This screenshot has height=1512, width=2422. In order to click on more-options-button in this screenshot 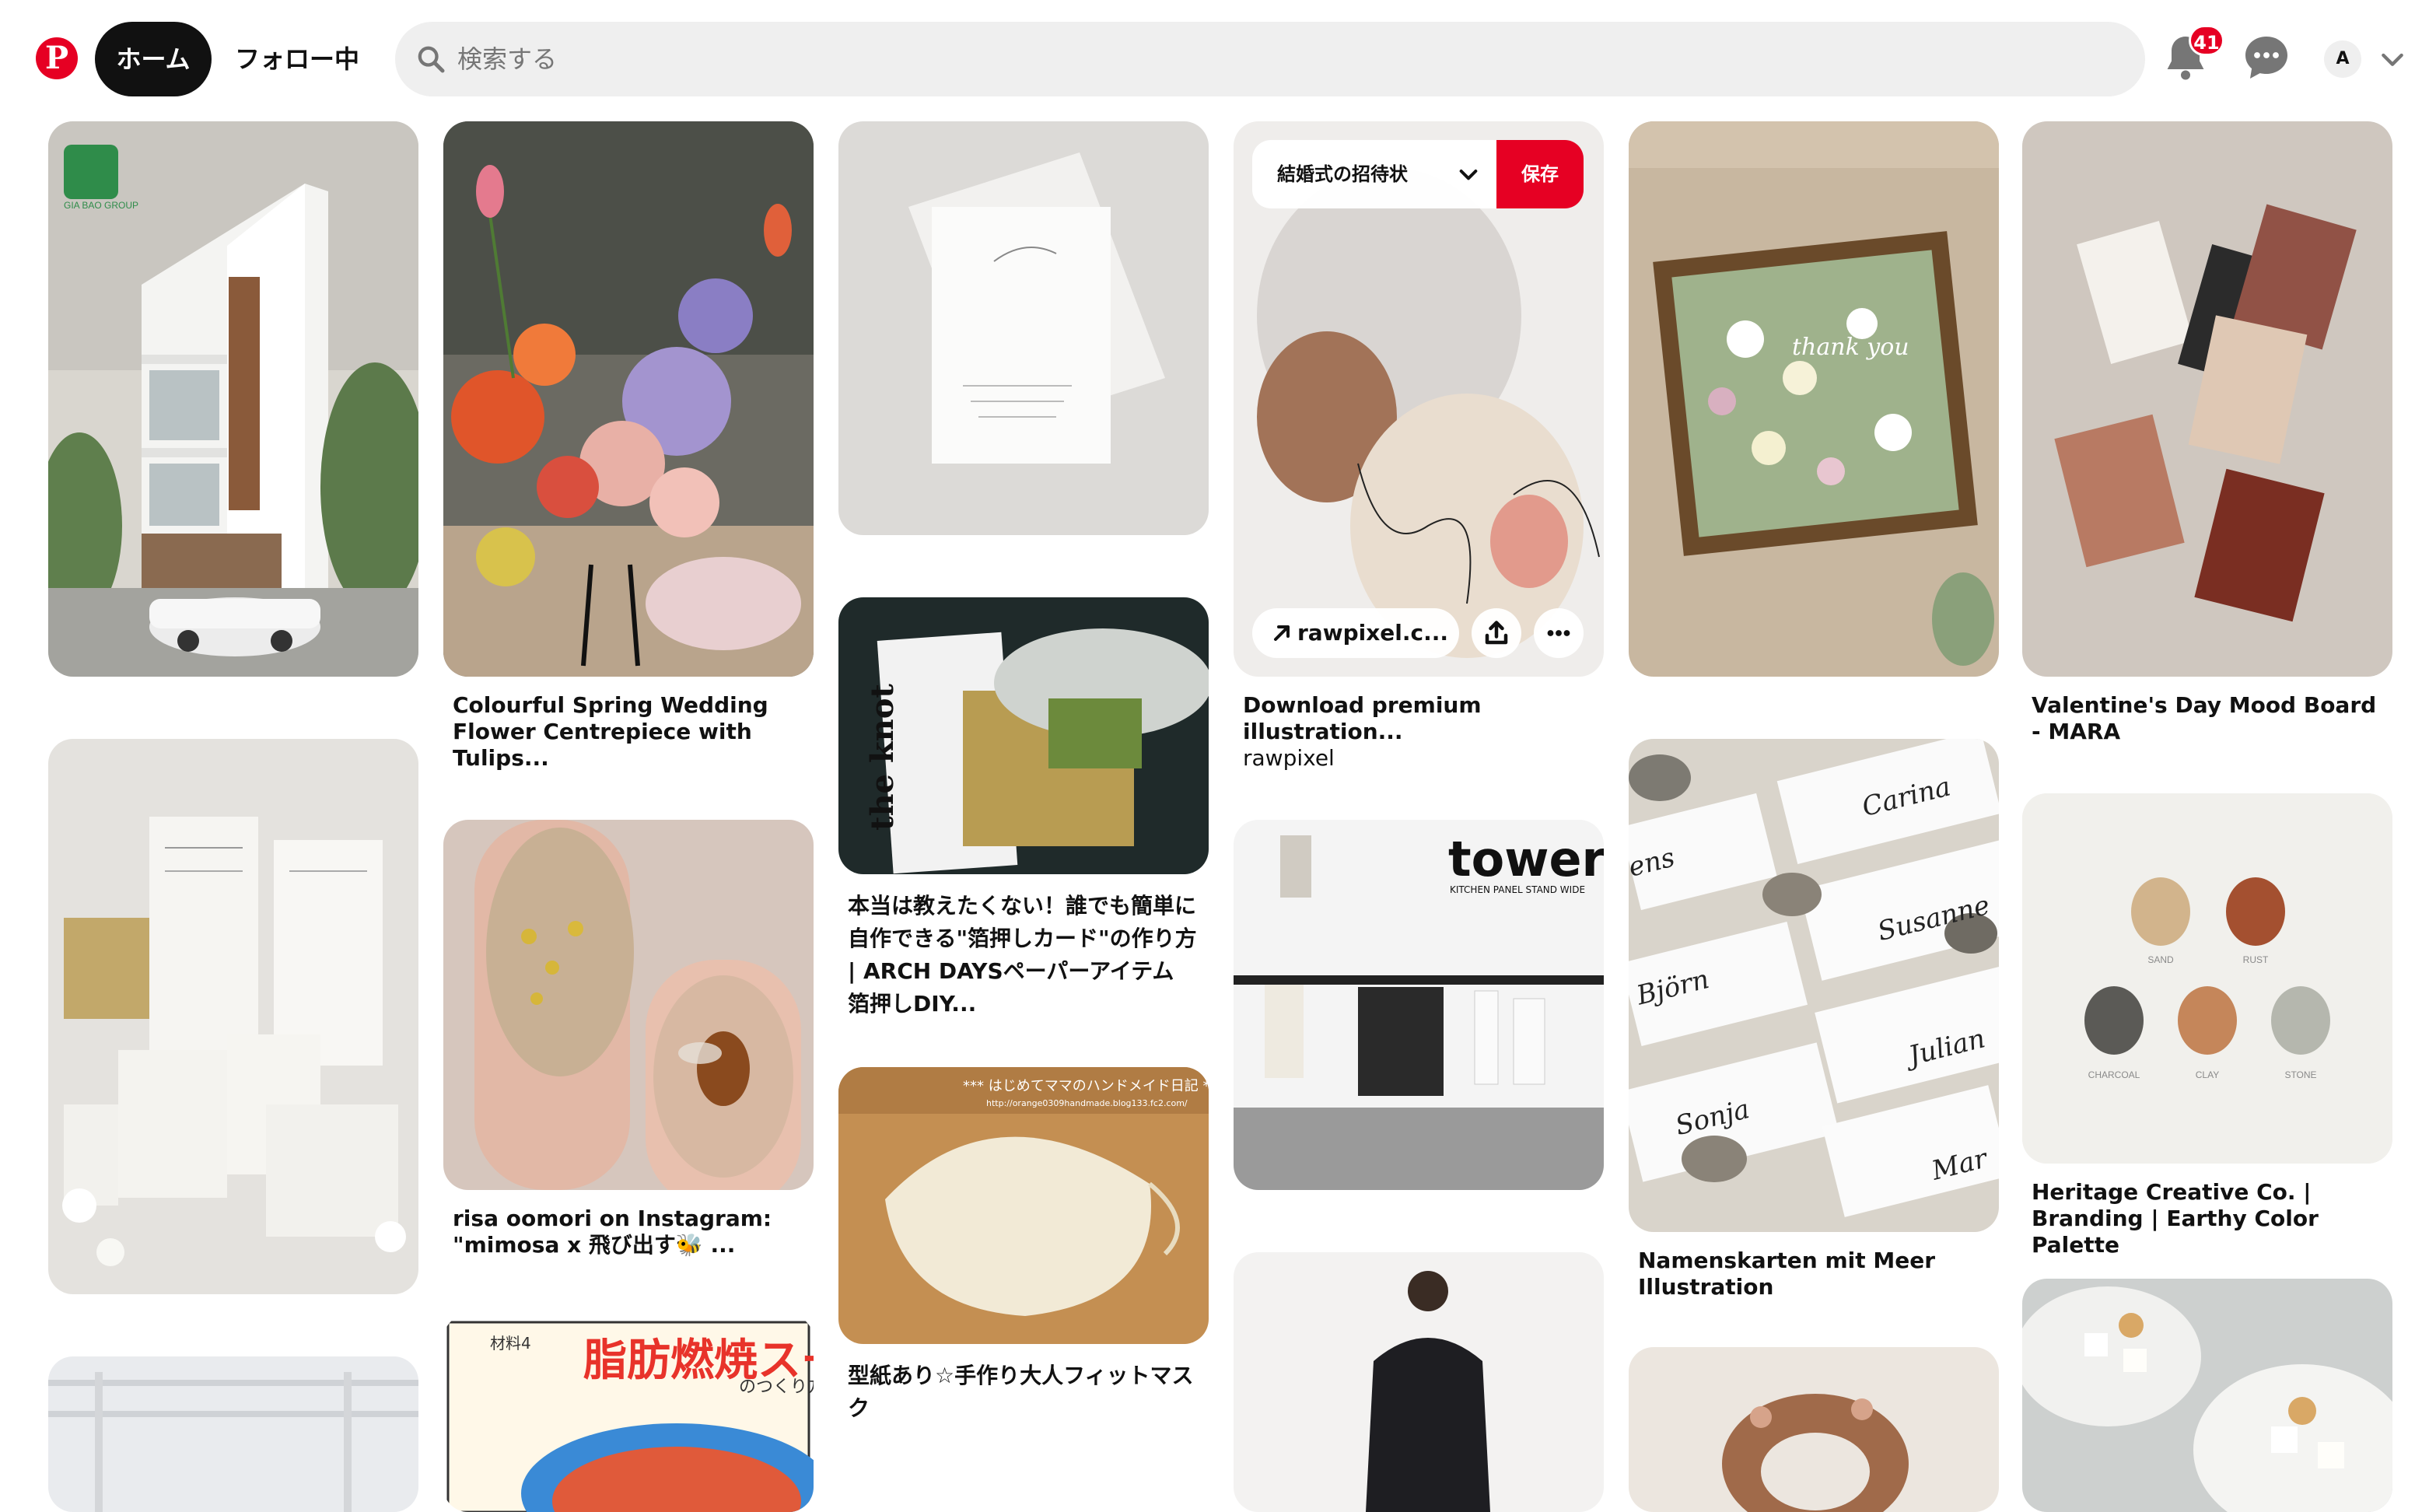, I will do `click(1559, 633)`.